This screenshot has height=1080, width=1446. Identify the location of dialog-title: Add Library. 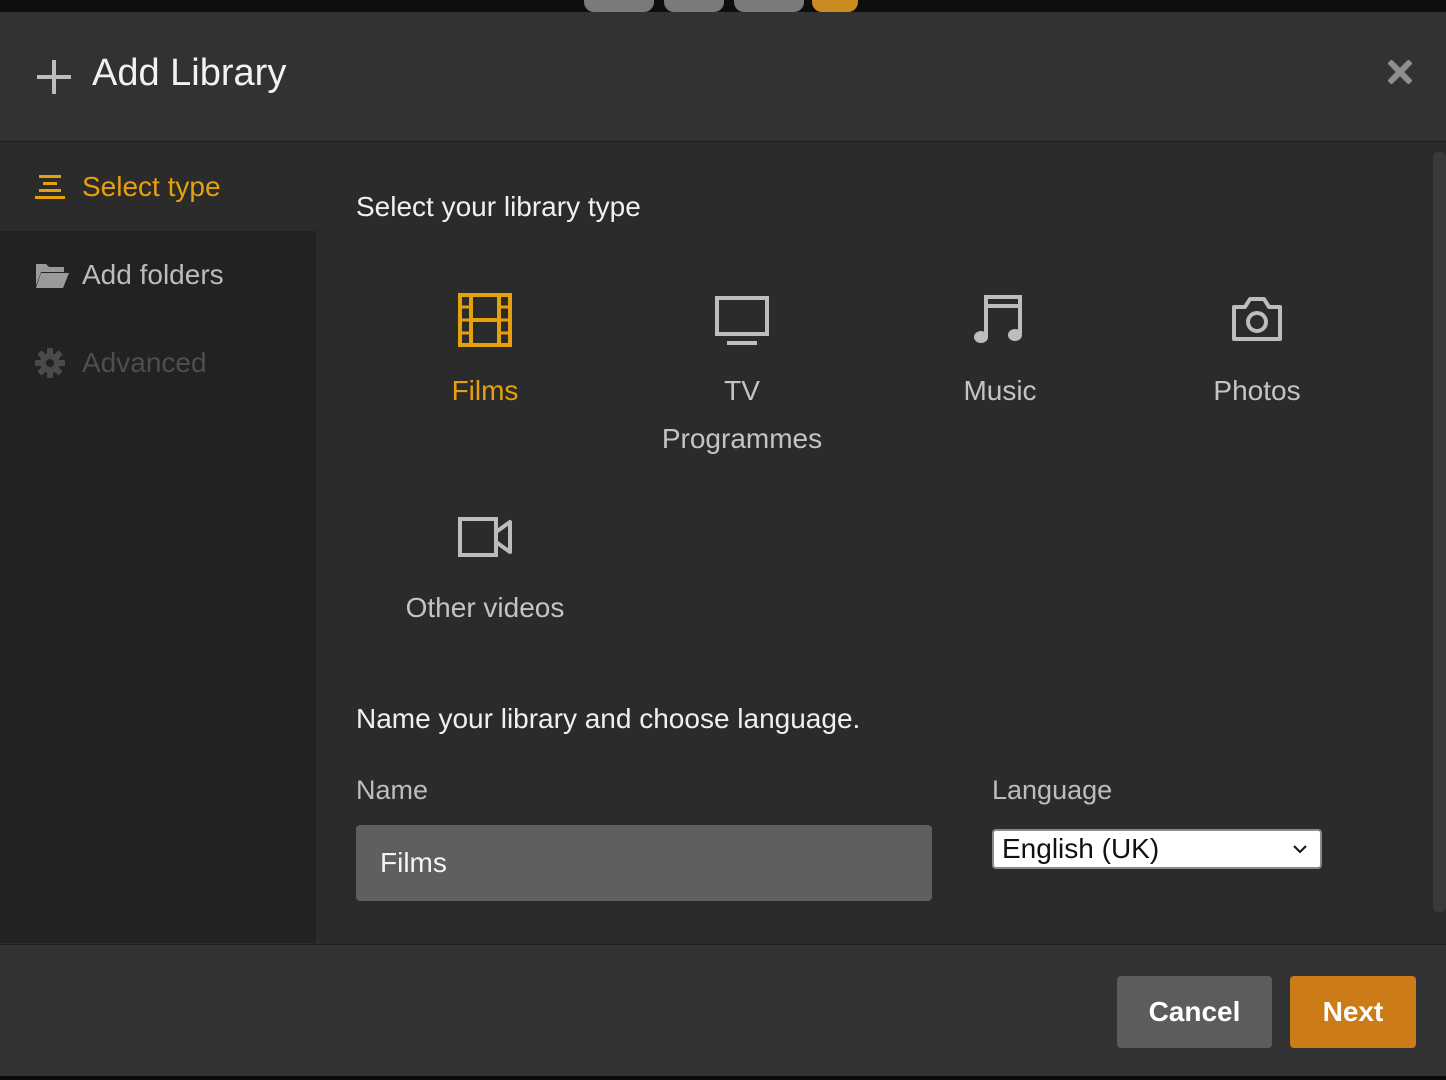
(189, 73).